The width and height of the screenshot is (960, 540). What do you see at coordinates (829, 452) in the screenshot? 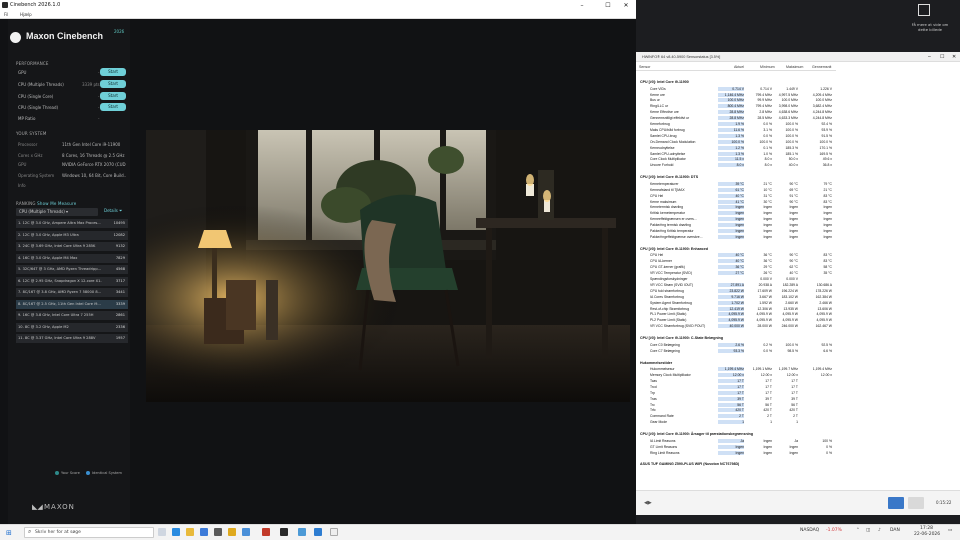
I see `sensor-avg: 0 %` at bounding box center [829, 452].